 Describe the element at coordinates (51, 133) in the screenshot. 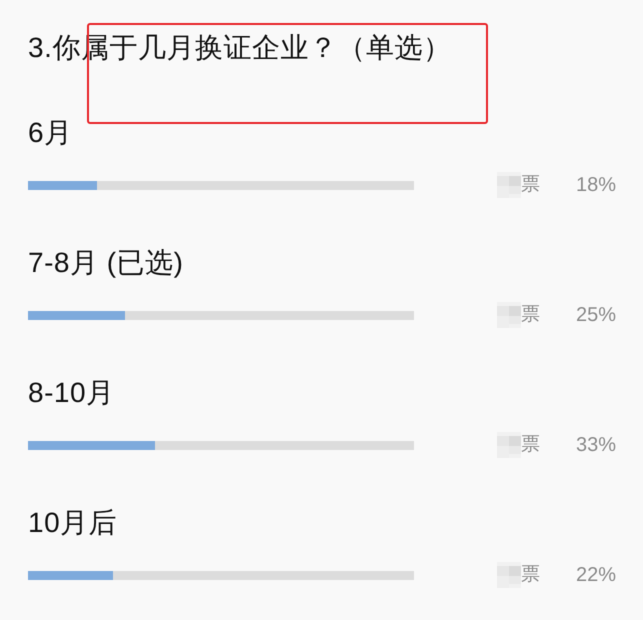

I see `option-label: 6月` at that location.